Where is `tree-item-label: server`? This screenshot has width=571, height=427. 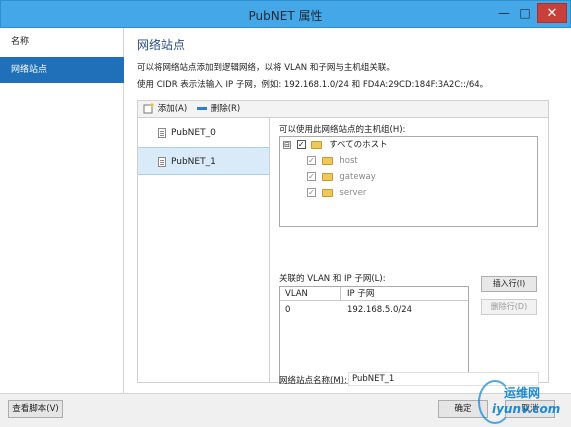
tree-item-label: server is located at coordinates (353, 193).